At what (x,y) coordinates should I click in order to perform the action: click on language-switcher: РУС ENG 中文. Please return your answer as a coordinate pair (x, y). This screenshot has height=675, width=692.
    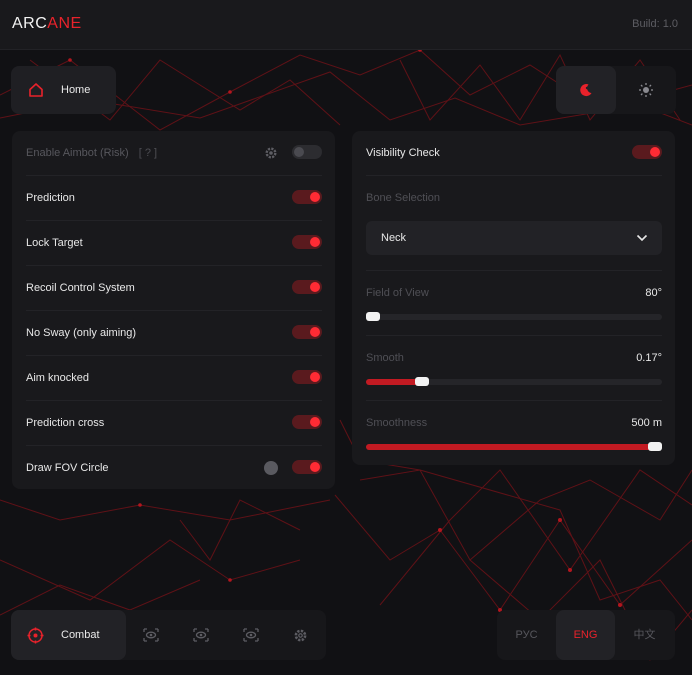
    Looking at the image, I should click on (586, 635).